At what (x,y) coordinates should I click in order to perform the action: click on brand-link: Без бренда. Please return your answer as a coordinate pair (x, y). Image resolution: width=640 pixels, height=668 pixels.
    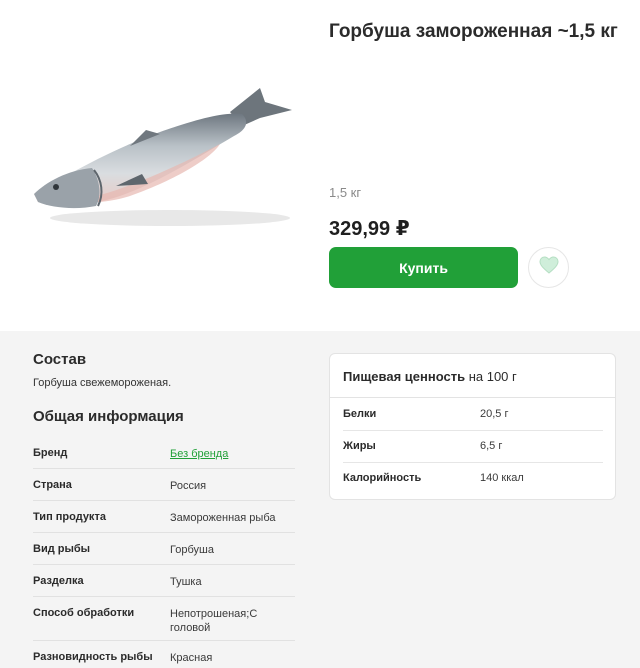
    Looking at the image, I should click on (232, 454).